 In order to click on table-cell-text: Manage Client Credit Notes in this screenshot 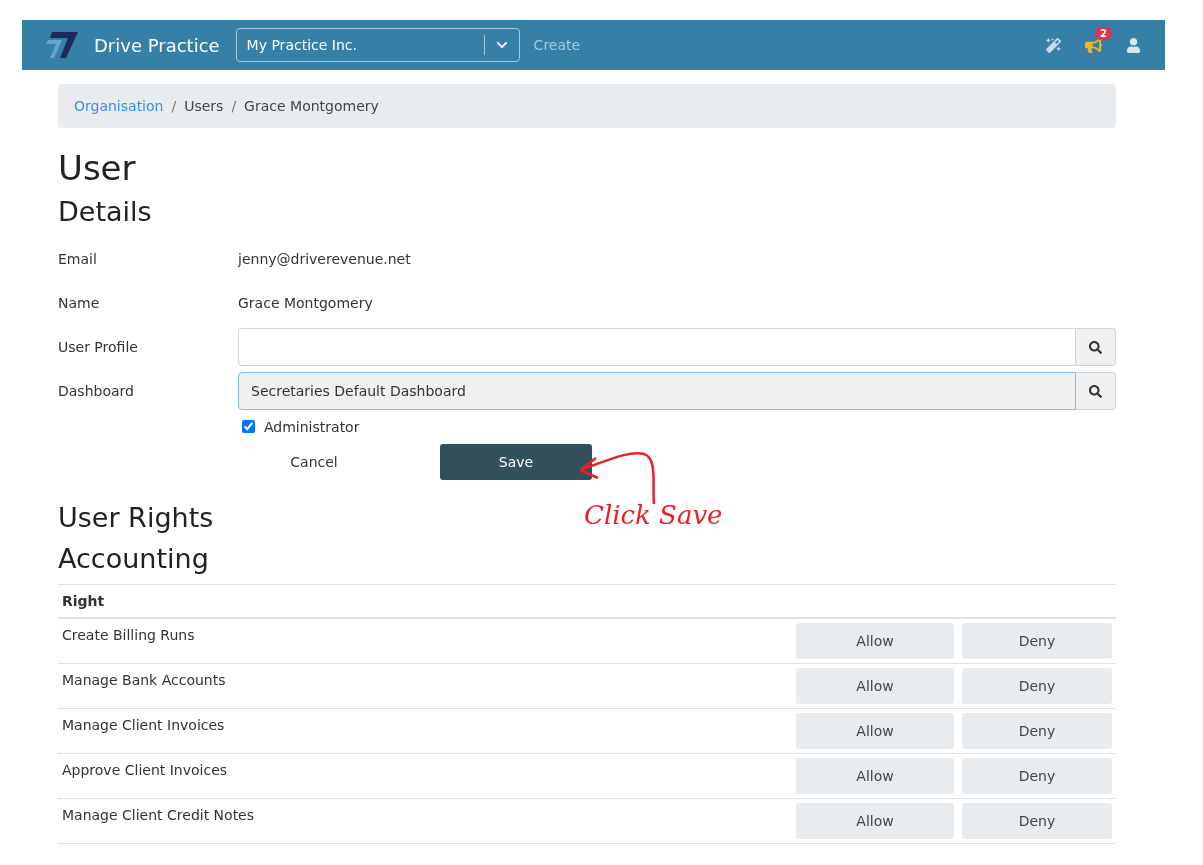, I will do `click(159, 814)`.